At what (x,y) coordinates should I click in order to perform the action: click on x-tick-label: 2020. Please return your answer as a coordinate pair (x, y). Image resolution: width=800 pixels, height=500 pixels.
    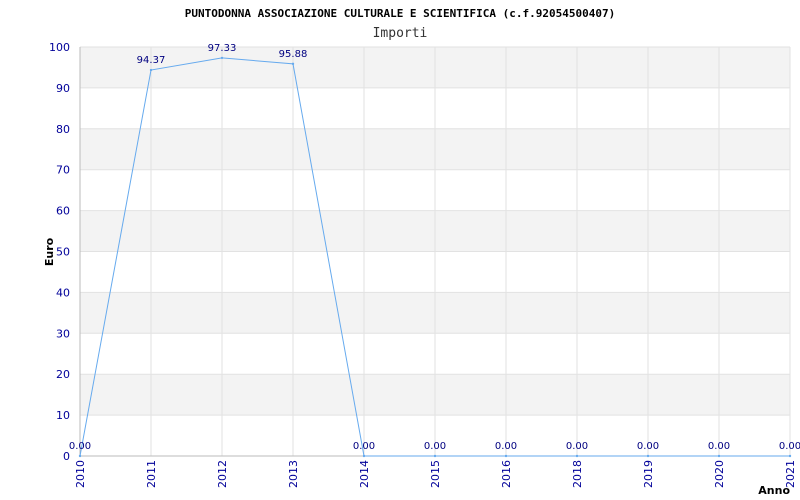
    Looking at the image, I should click on (719, 474).